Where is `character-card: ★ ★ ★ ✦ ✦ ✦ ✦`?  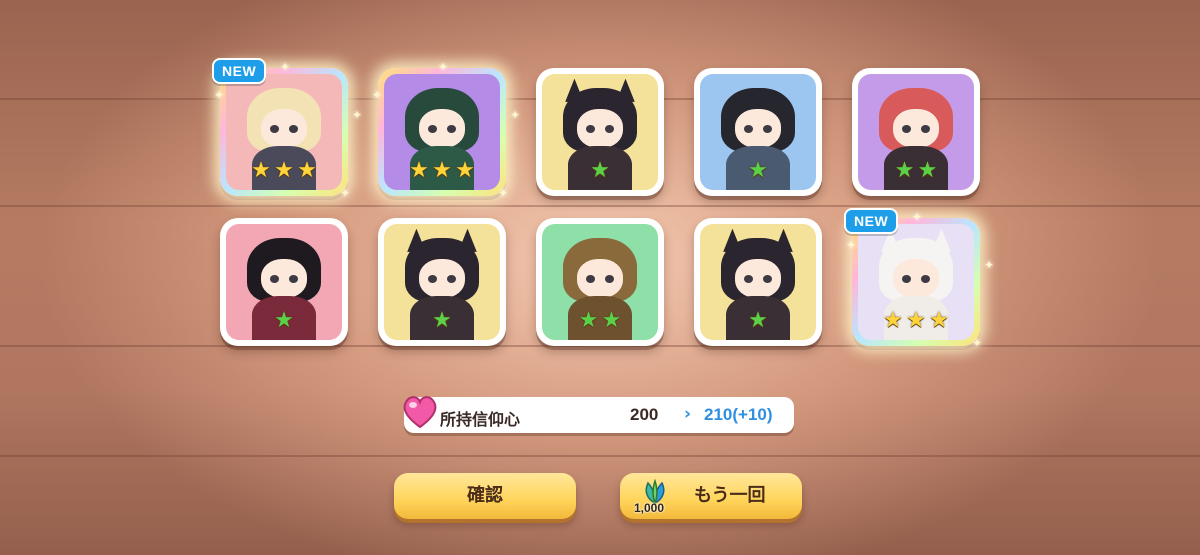 character-card: ★ ★ ★ ✦ ✦ ✦ ✦ is located at coordinates (446, 130).